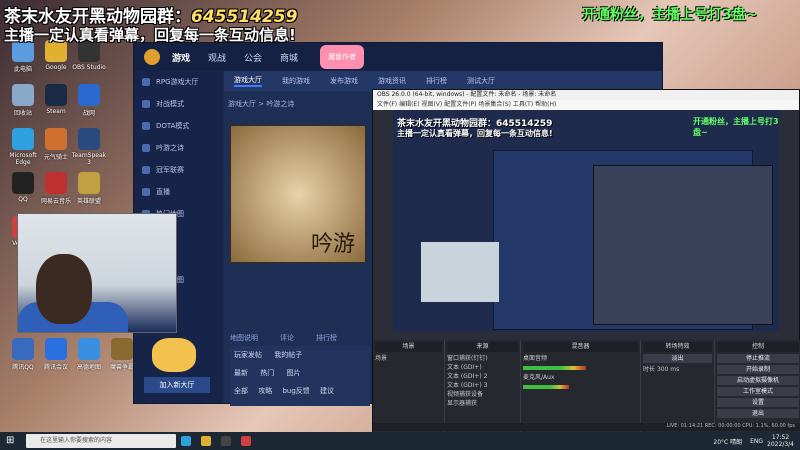 The height and width of the screenshot is (450, 800). I want to click on transitions-header: 转场特效, so click(677, 347).